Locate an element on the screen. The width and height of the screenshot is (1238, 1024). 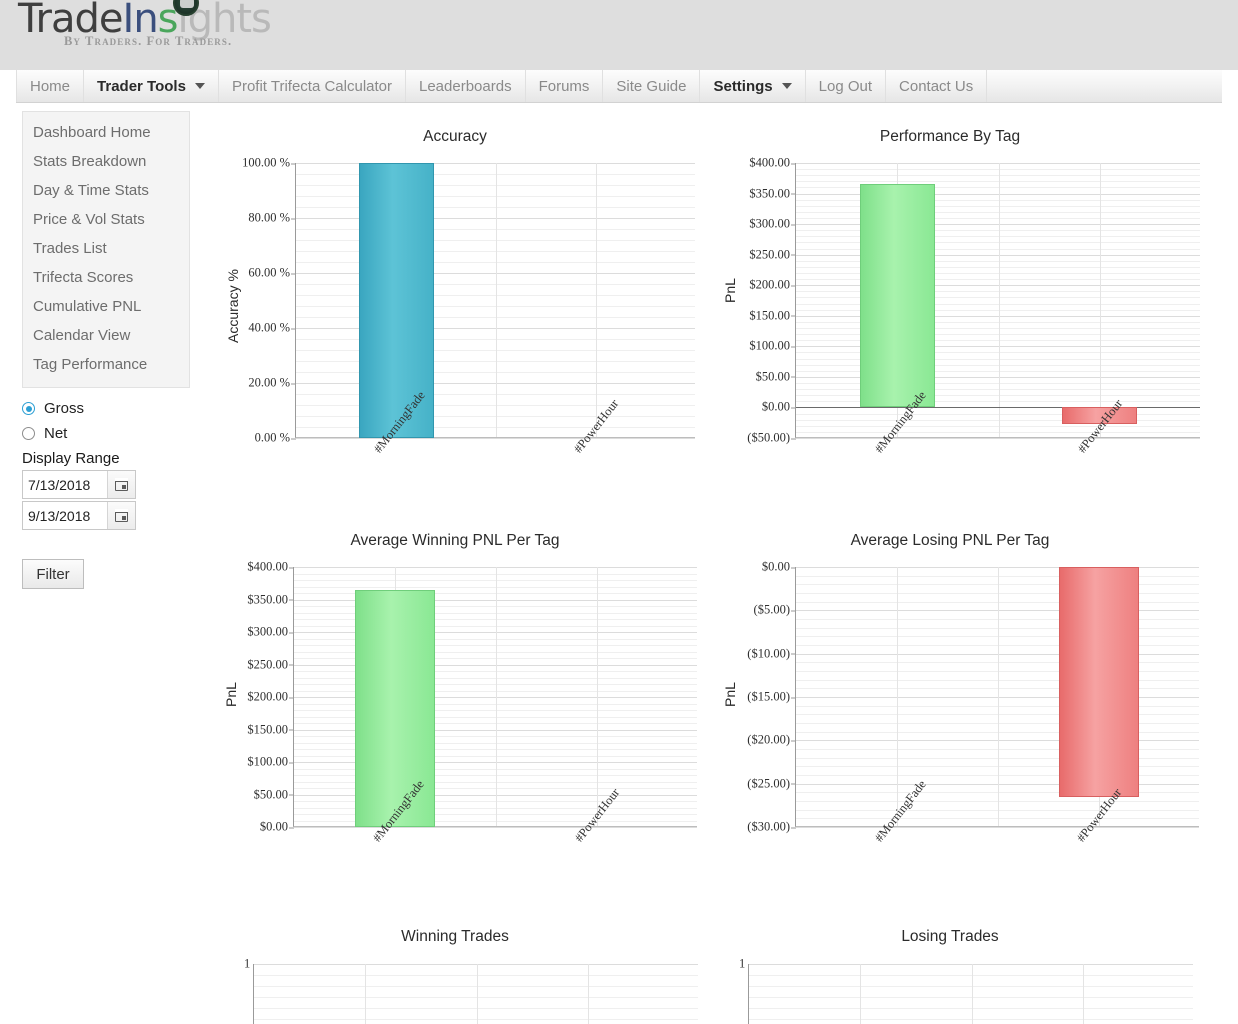
nav-item-label: Leaderboards is located at coordinates (465, 86).